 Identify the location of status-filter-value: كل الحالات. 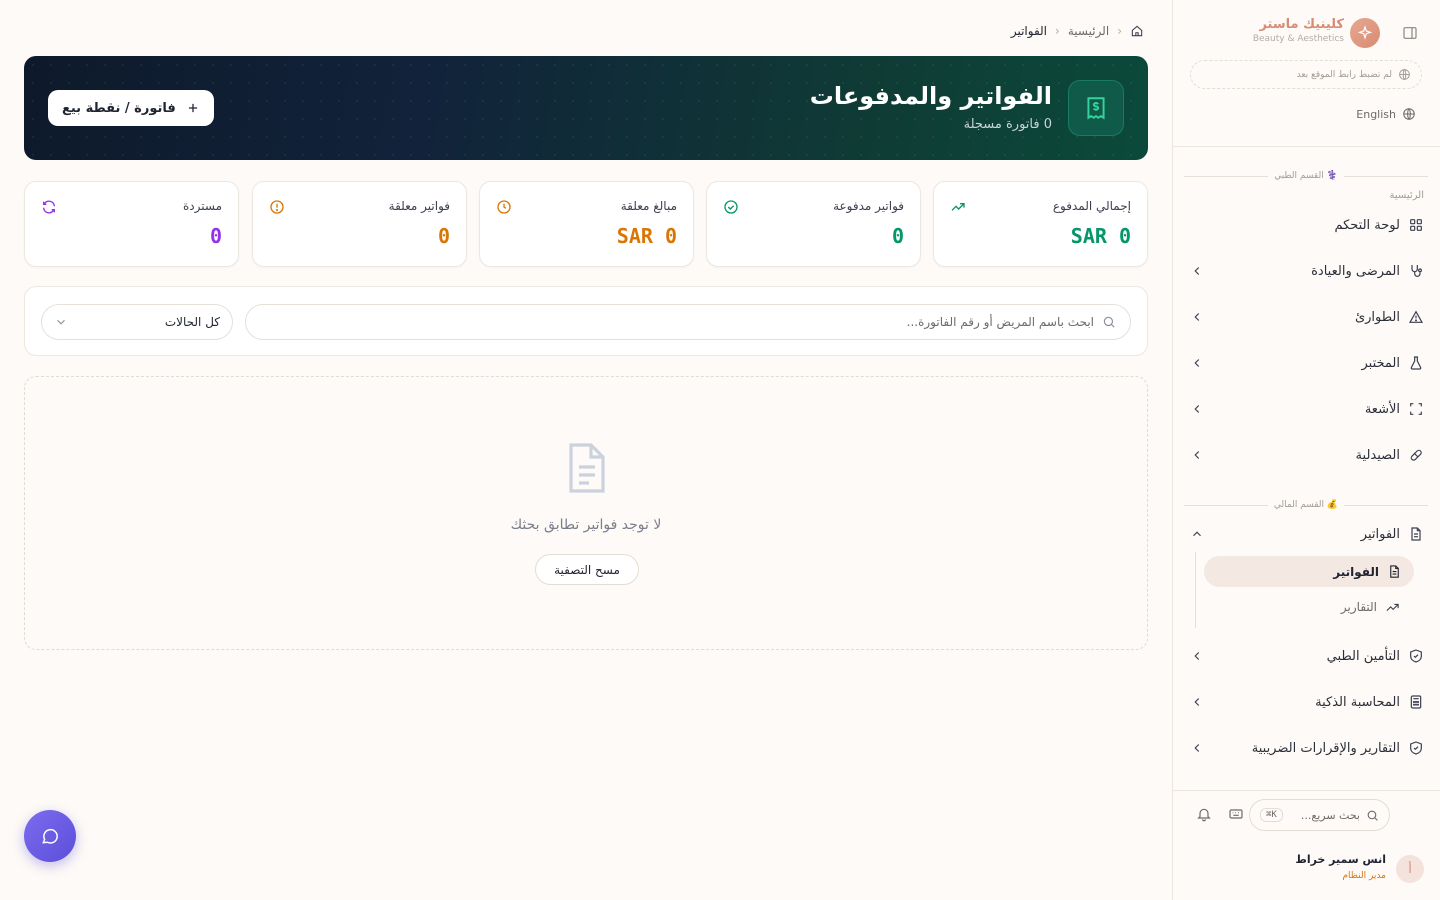
(192, 322).